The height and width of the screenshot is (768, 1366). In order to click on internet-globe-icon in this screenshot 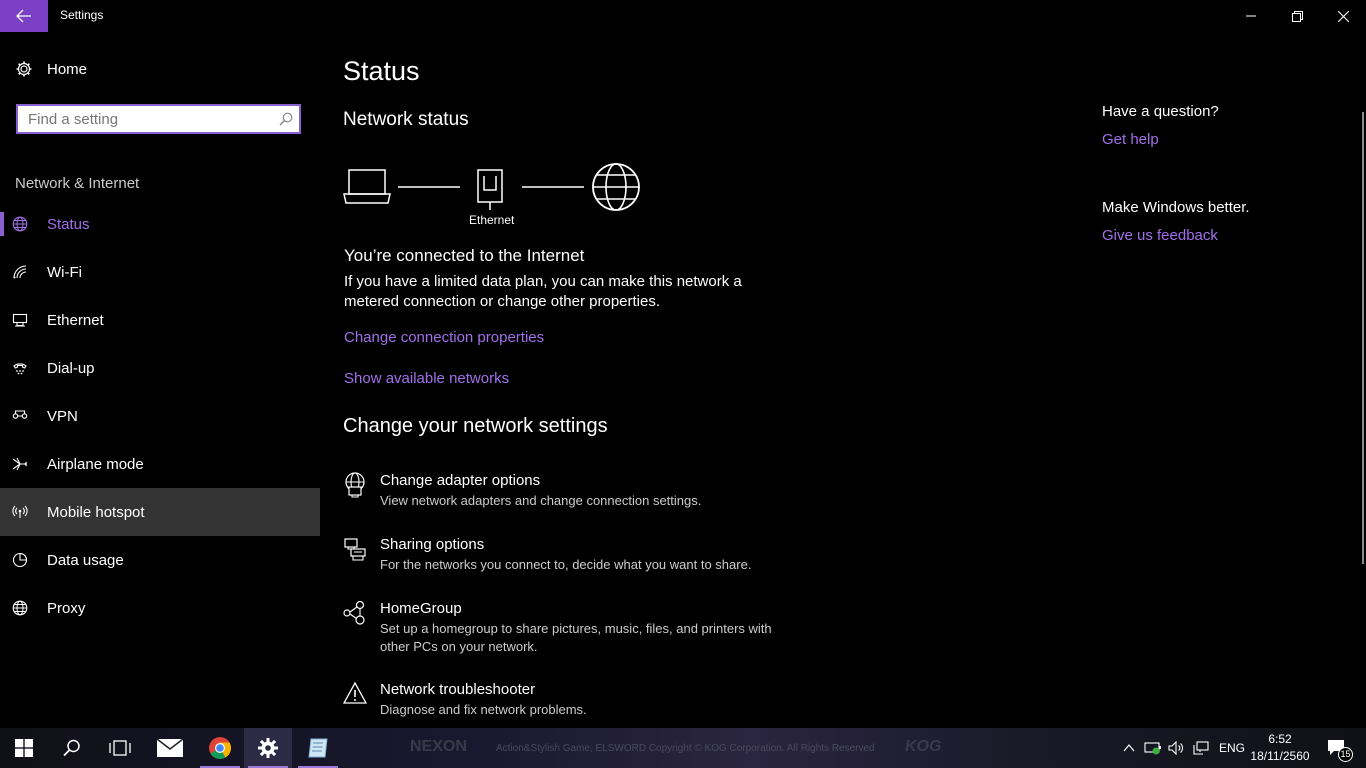, I will do `click(616, 187)`.